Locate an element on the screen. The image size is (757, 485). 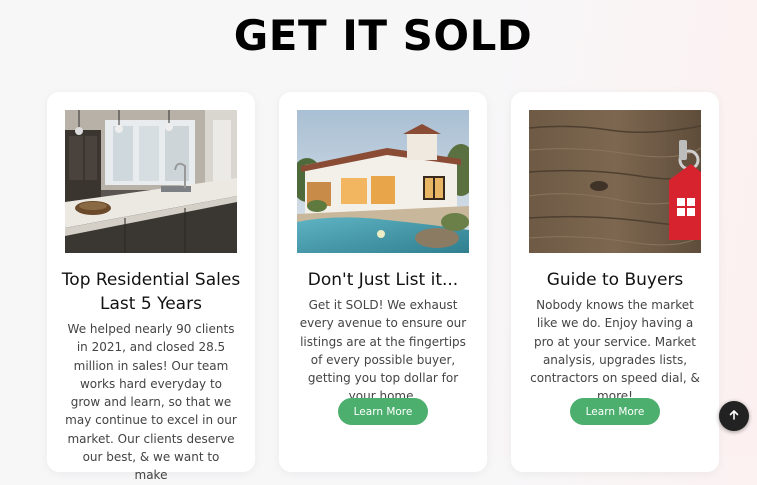
page-title: GET IT SOLD is located at coordinates (383, 35).